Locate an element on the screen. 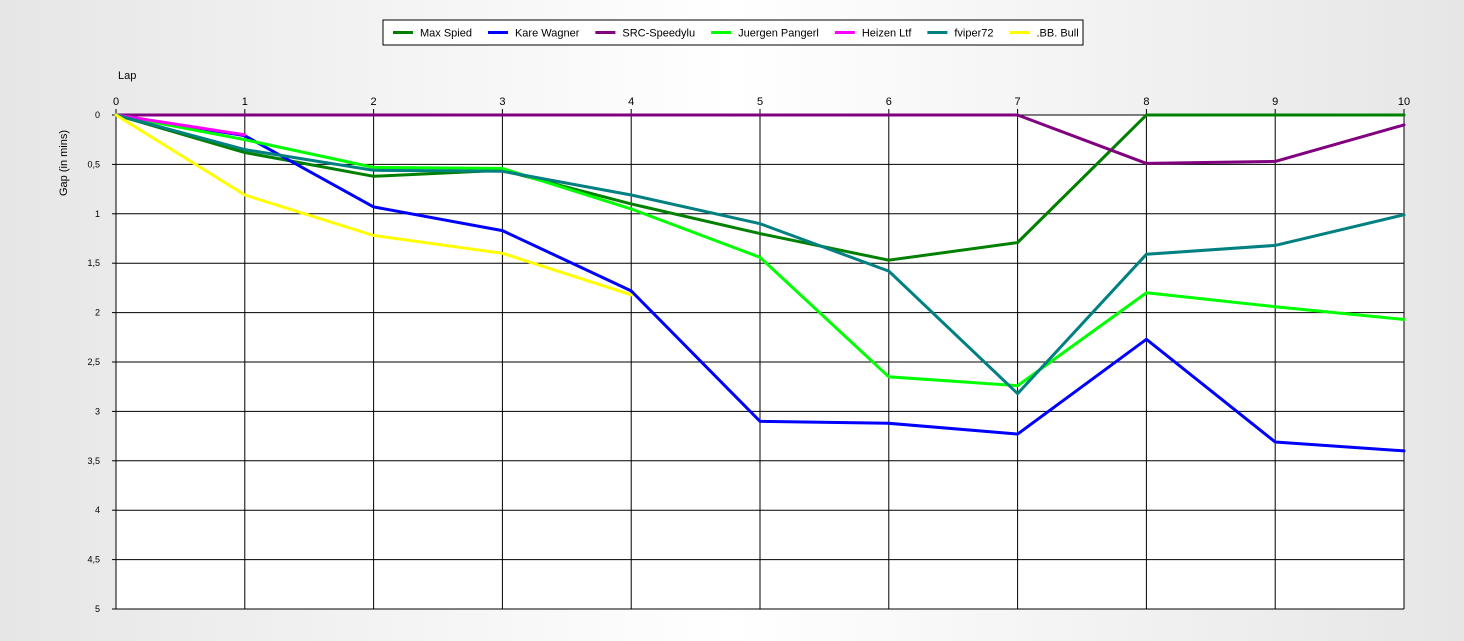 This screenshot has width=1464, height=641. x-tick-label: 4 is located at coordinates (631, 102).